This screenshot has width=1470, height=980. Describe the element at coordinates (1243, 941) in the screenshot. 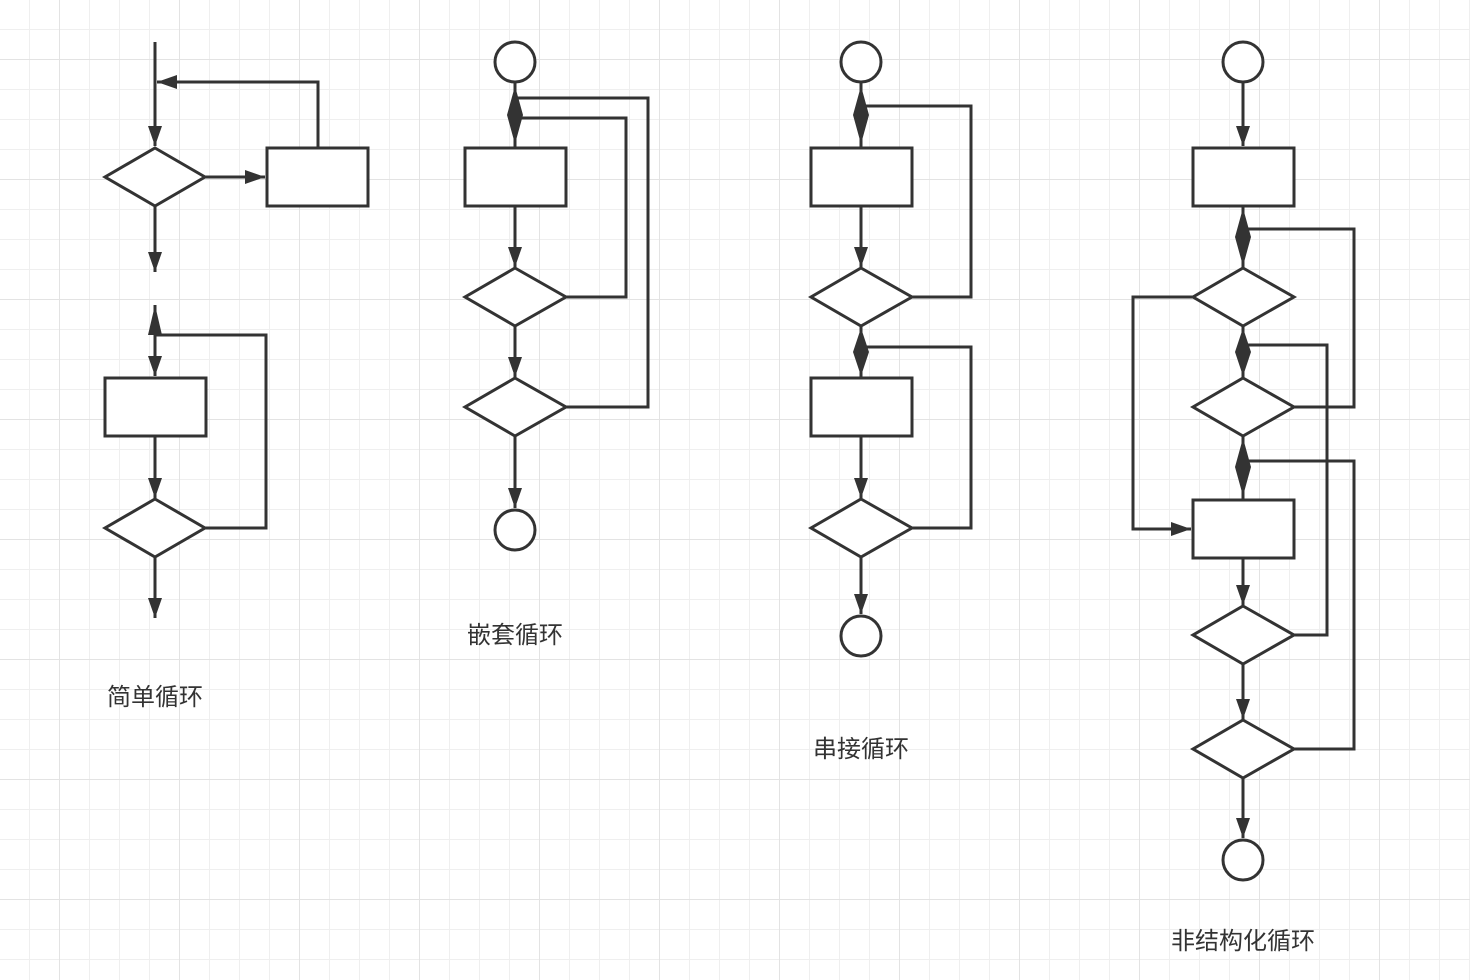

I see `unstructured-loop-label: 非结构化循环` at that location.